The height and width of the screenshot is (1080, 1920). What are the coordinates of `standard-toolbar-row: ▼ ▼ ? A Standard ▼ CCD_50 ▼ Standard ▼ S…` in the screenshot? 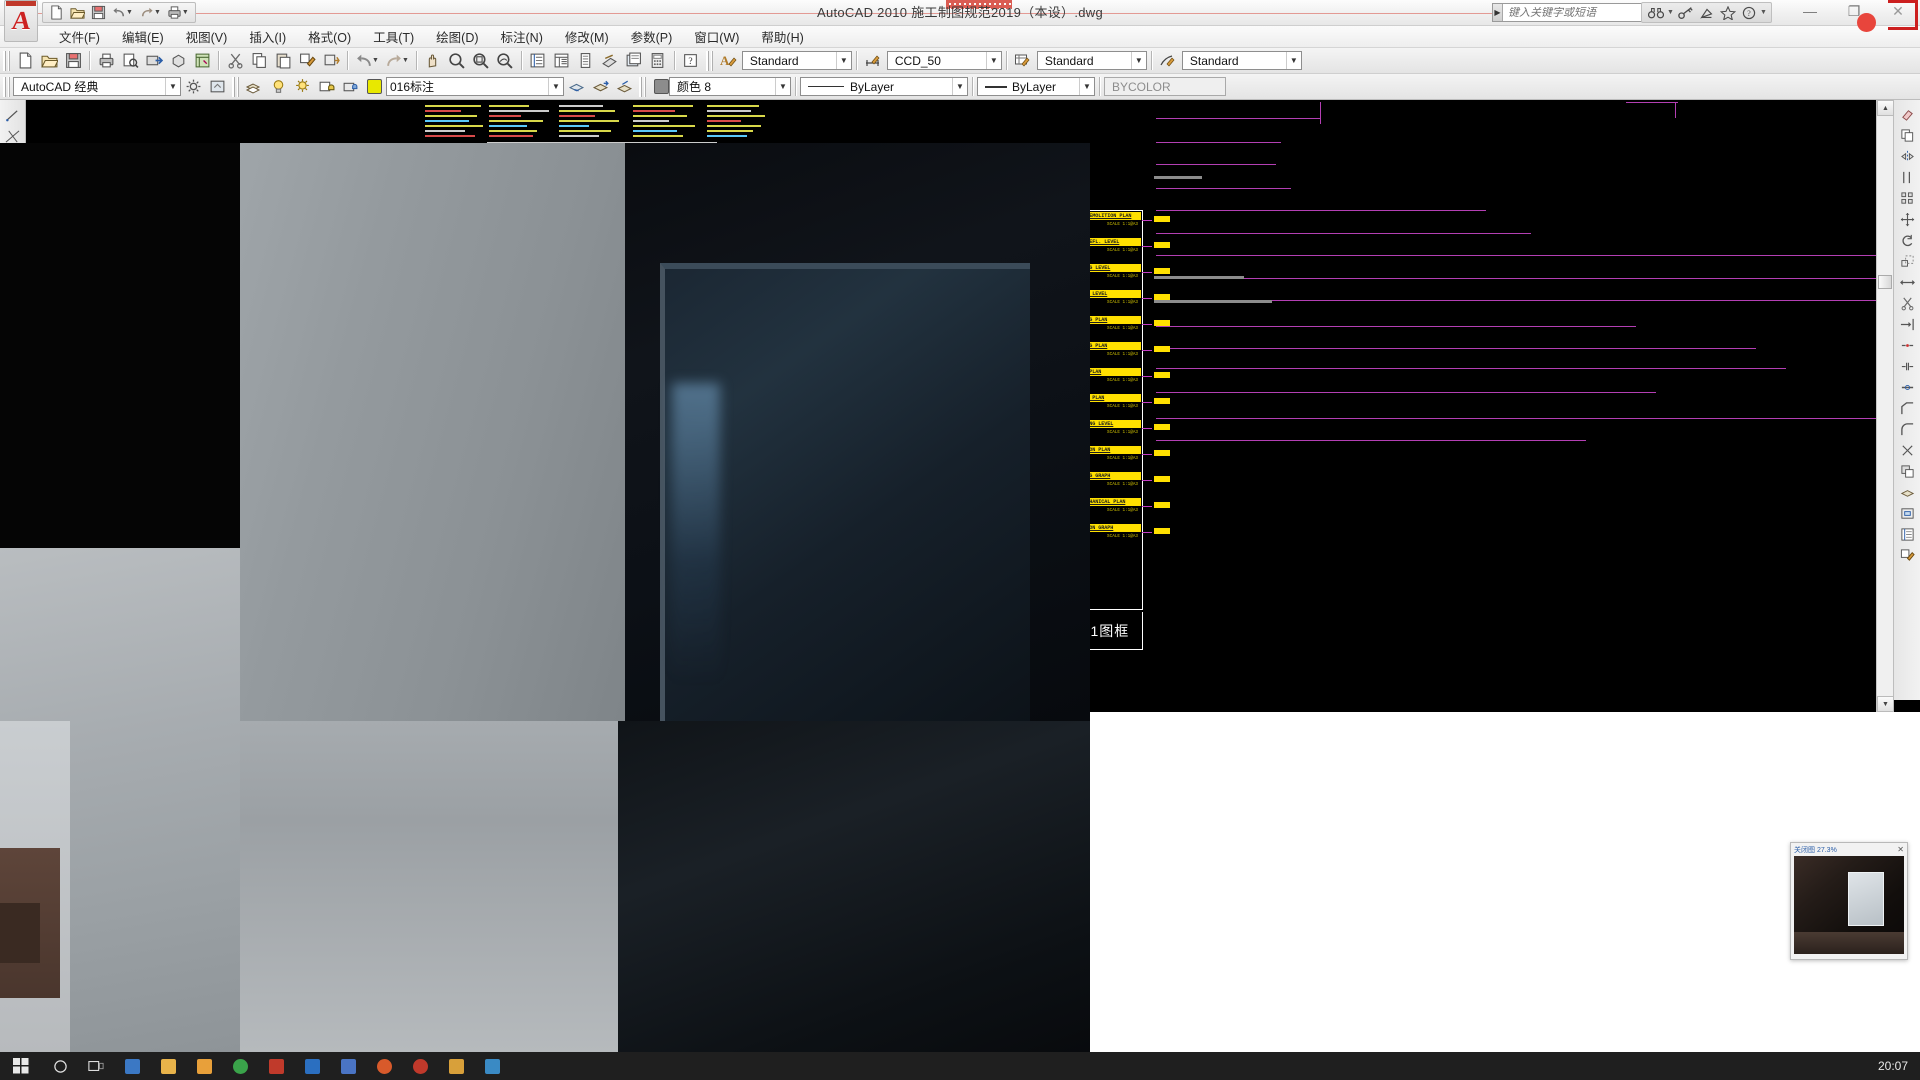 It's located at (960, 61).